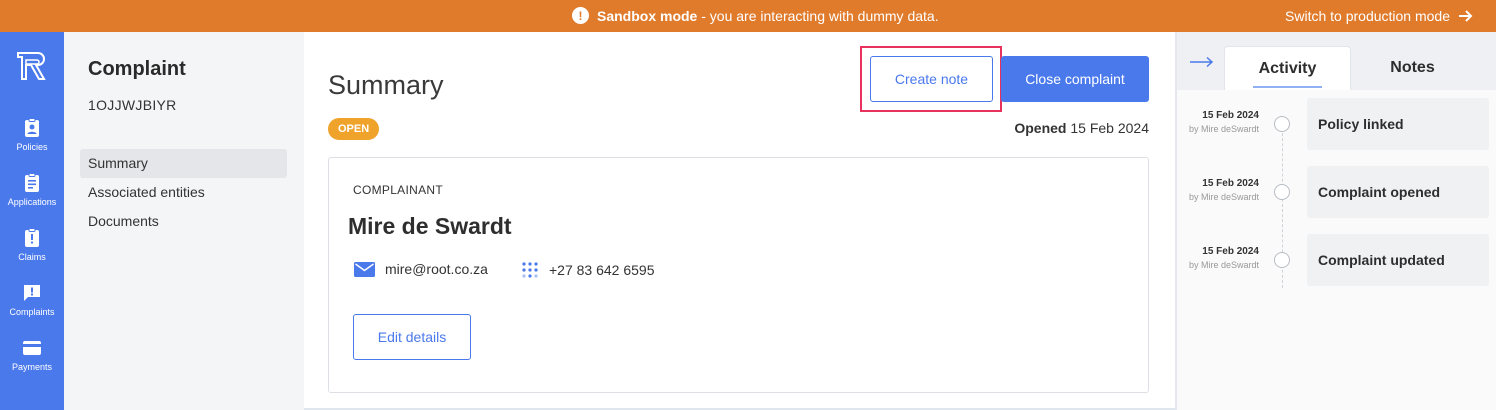 Image resolution: width=1496 pixels, height=410 pixels. Describe the element at coordinates (32, 127) in the screenshot. I see `policies-icon` at that location.